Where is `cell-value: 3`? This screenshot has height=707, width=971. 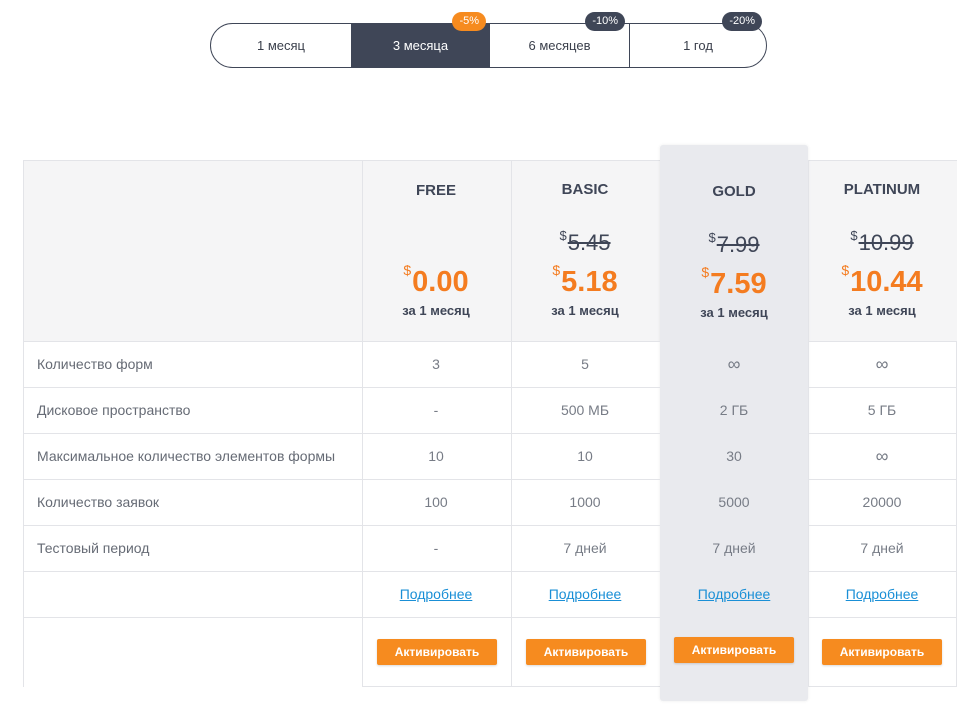
cell-value: 3 is located at coordinates (436, 364).